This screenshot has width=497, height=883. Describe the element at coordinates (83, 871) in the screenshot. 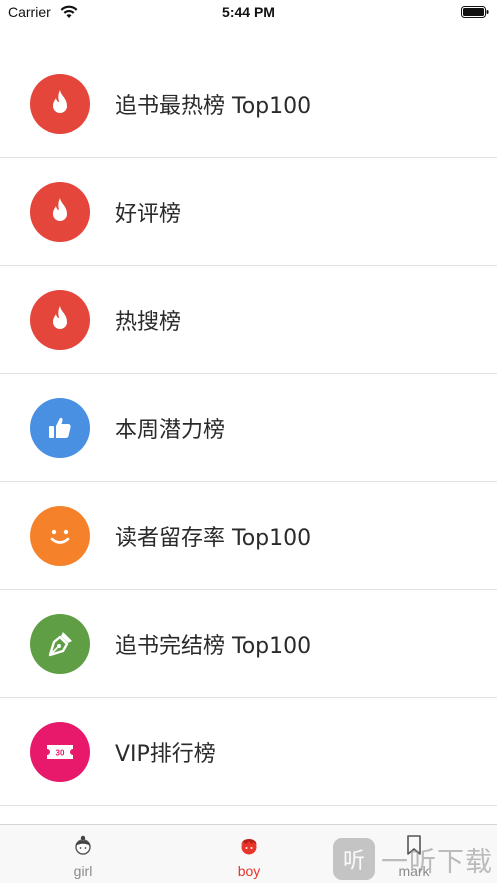

I see `tab-label: girl` at that location.